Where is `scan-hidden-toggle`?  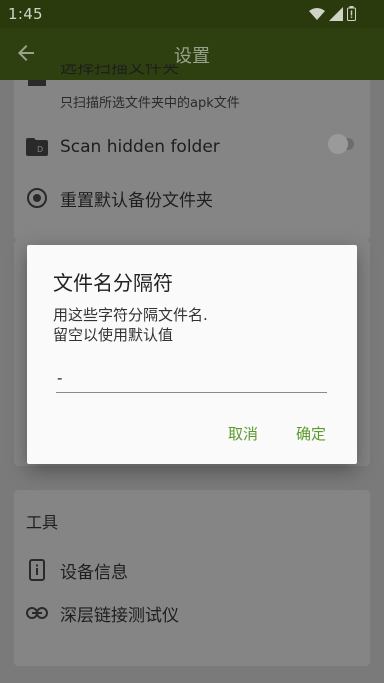 scan-hidden-toggle is located at coordinates (341, 144).